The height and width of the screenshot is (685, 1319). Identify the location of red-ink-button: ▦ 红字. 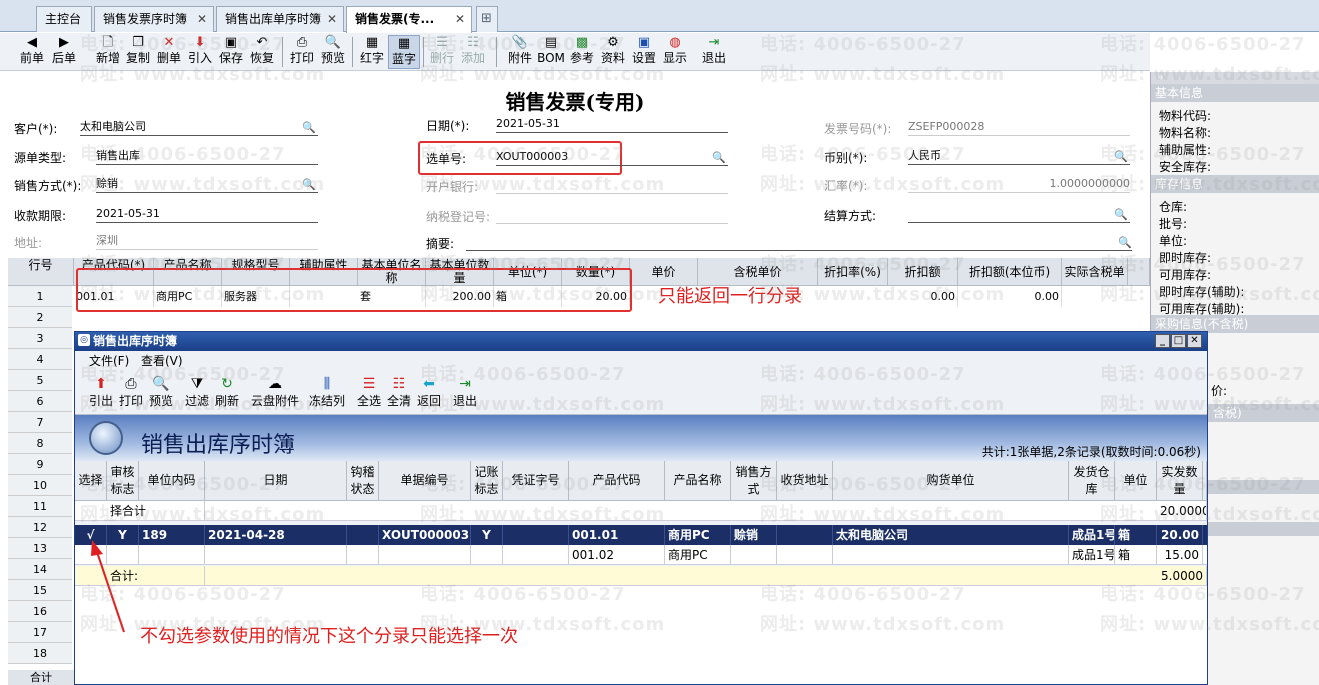
(372, 52).